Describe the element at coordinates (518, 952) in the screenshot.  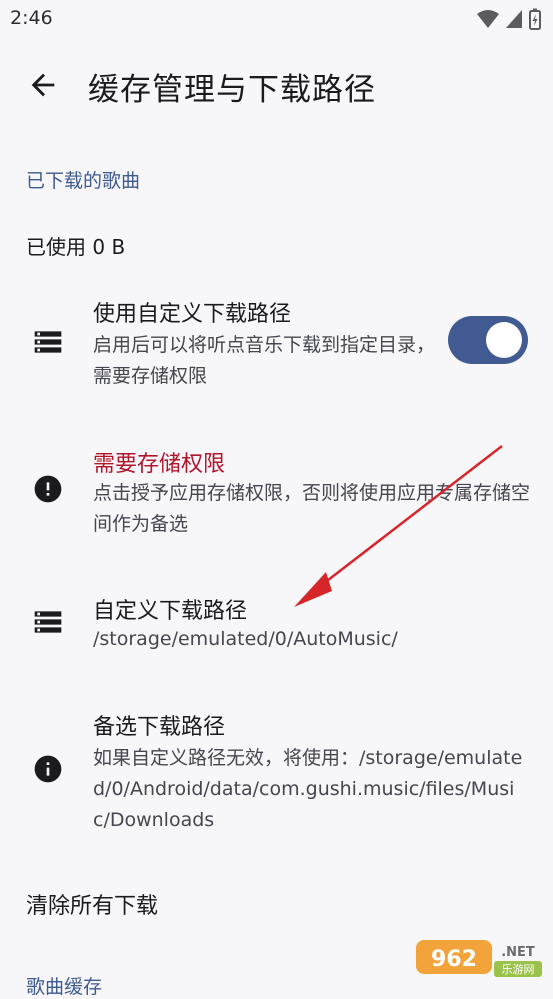
I see `svg-text: .NET` at that location.